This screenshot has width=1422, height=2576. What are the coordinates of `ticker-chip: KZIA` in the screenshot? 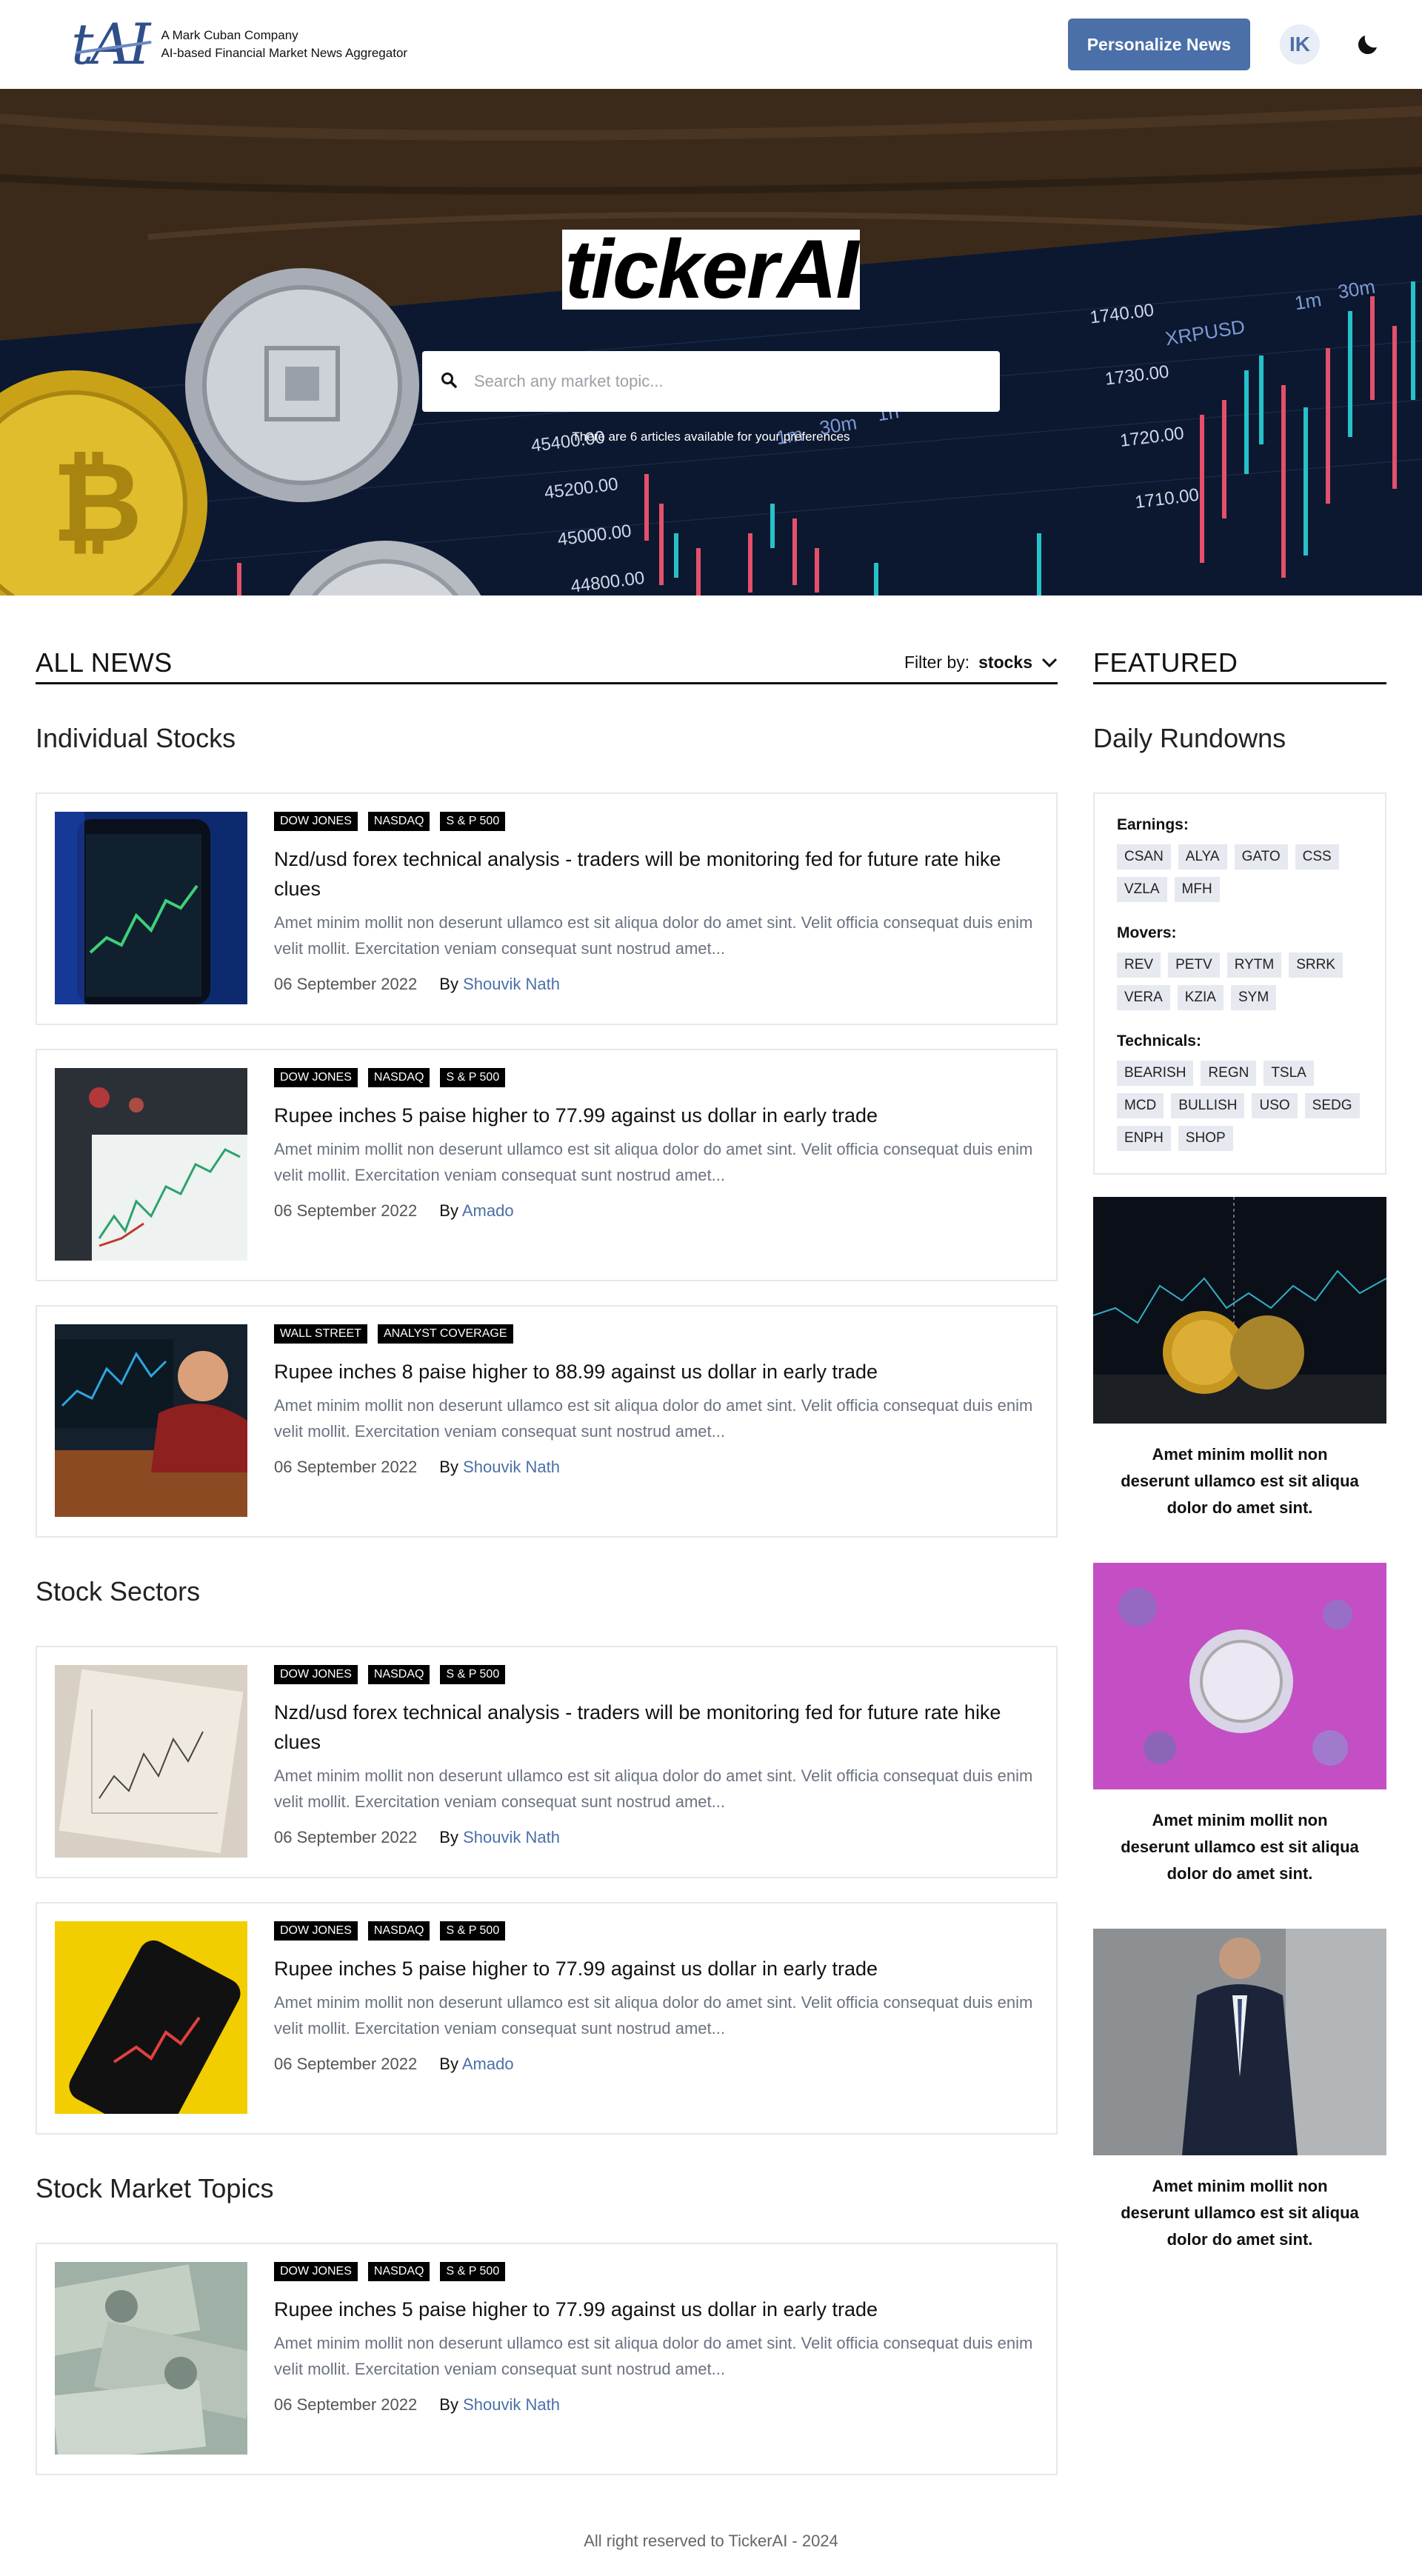 It's located at (1200, 997).